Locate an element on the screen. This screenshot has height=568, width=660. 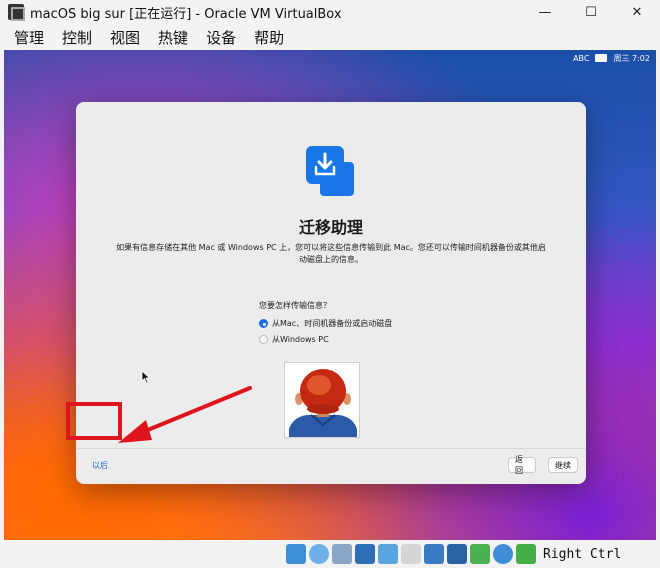
back-button: 返回 is located at coordinates (522, 465).